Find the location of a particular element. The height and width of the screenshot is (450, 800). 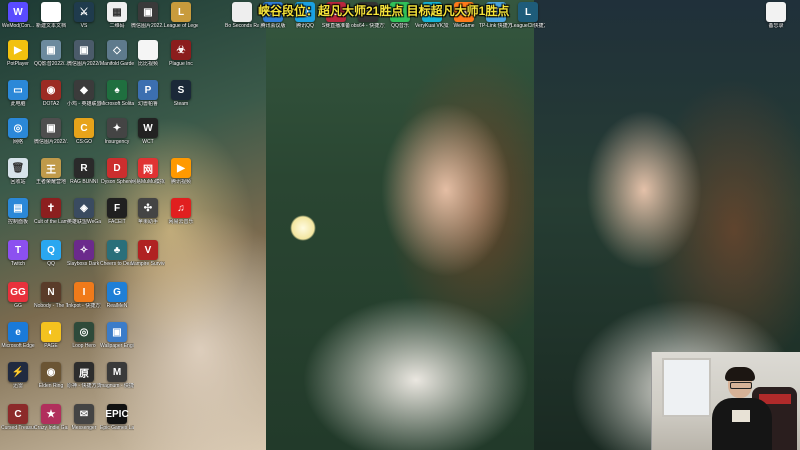

desktop-icon: G RealMeN is located at coordinates (117, 295).